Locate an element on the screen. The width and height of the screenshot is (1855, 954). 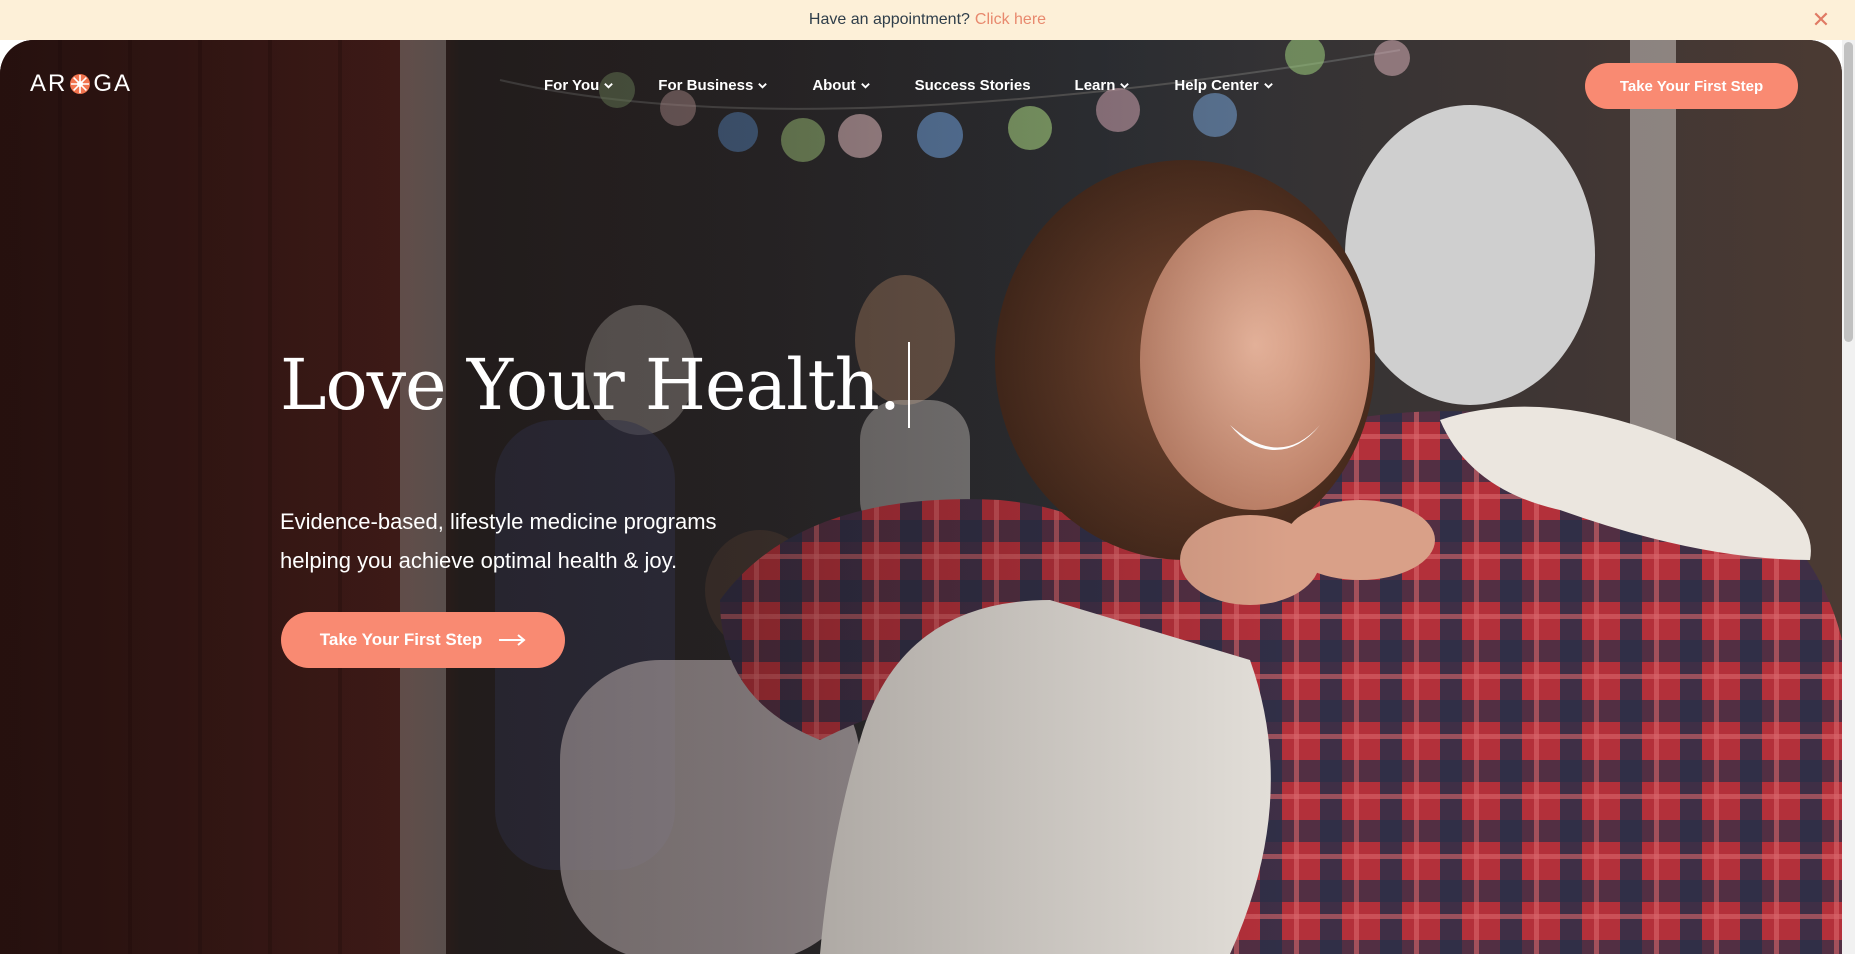
nav-item-learn: Learn is located at coordinates (1103, 85).